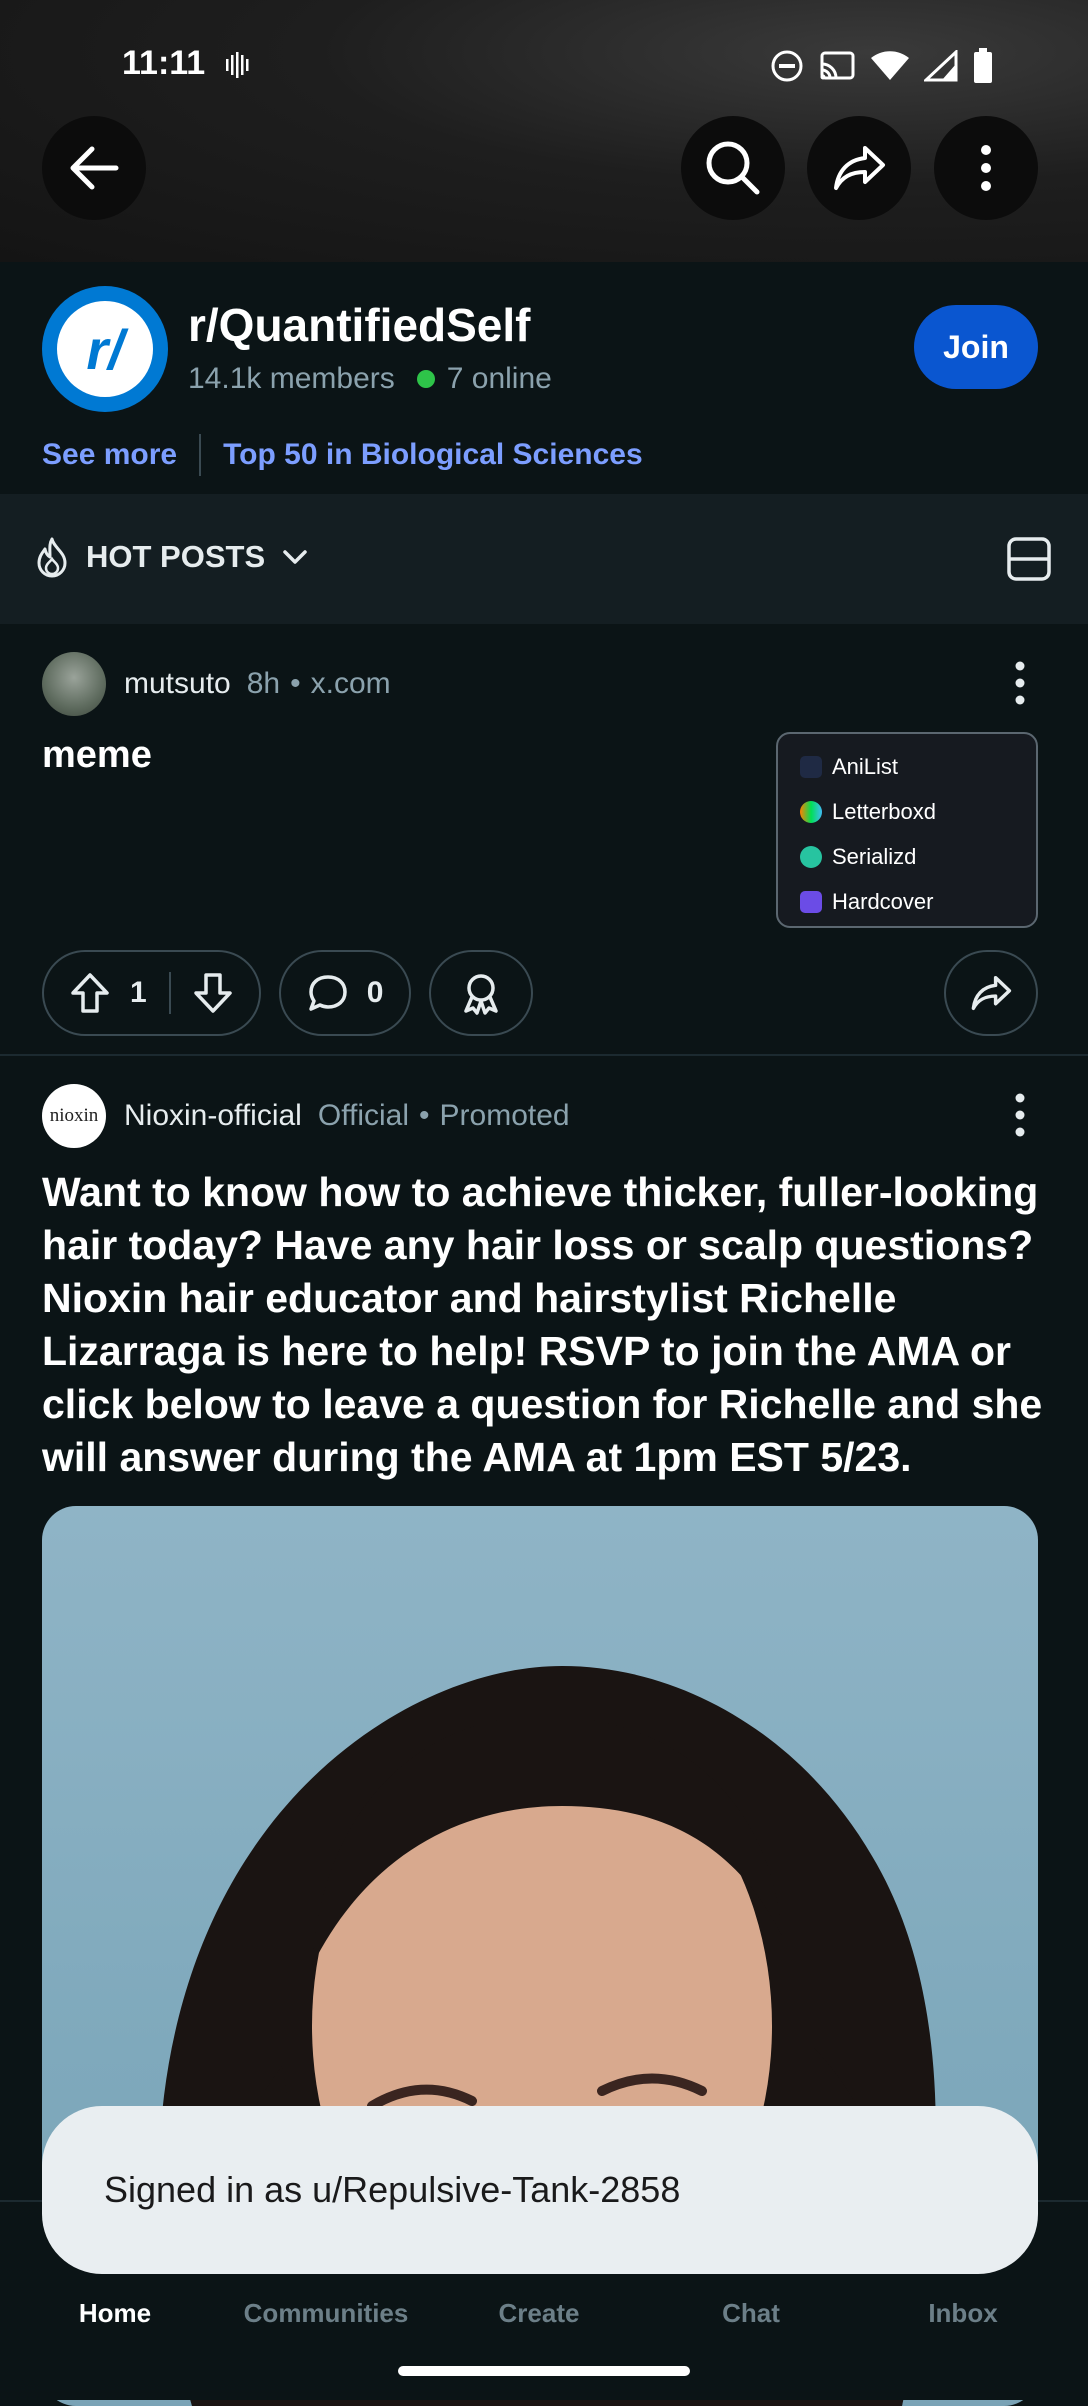  Describe the element at coordinates (890, 65) in the screenshot. I see `wifi-icon` at that location.